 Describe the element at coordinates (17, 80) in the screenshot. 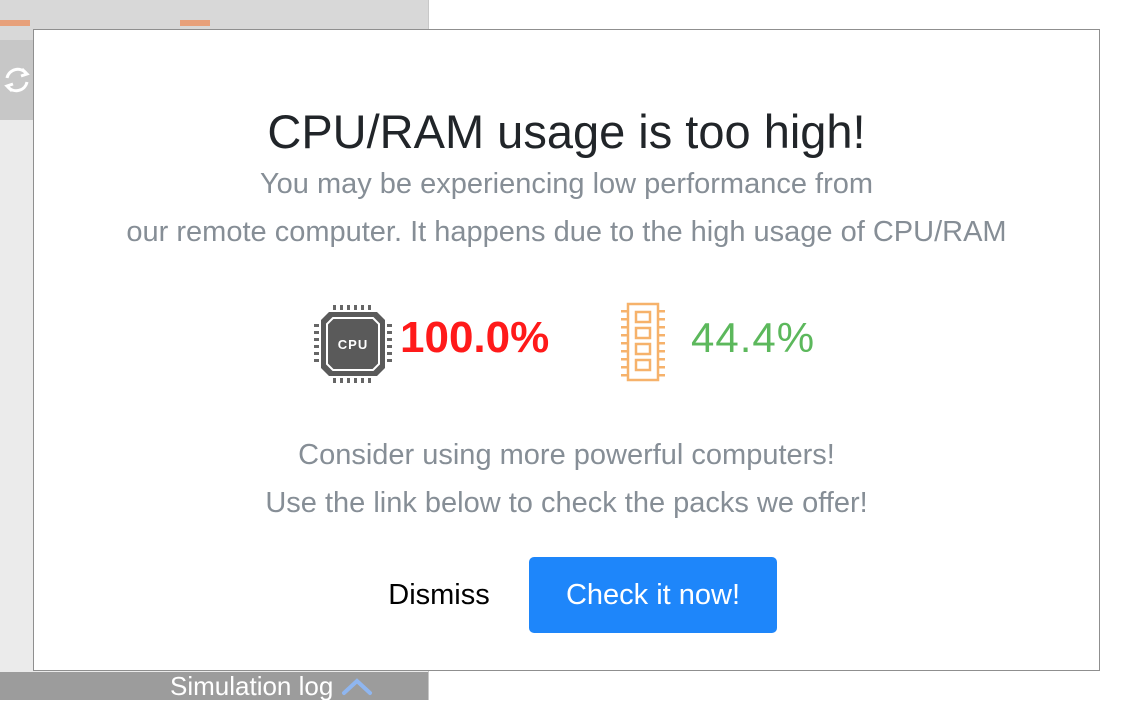

I see `refresh-icon` at that location.